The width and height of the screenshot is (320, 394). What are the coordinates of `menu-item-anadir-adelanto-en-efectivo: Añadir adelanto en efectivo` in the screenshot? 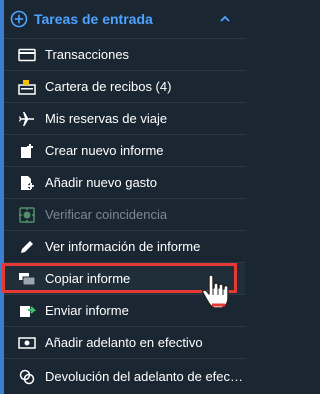 It's located at (124, 342).